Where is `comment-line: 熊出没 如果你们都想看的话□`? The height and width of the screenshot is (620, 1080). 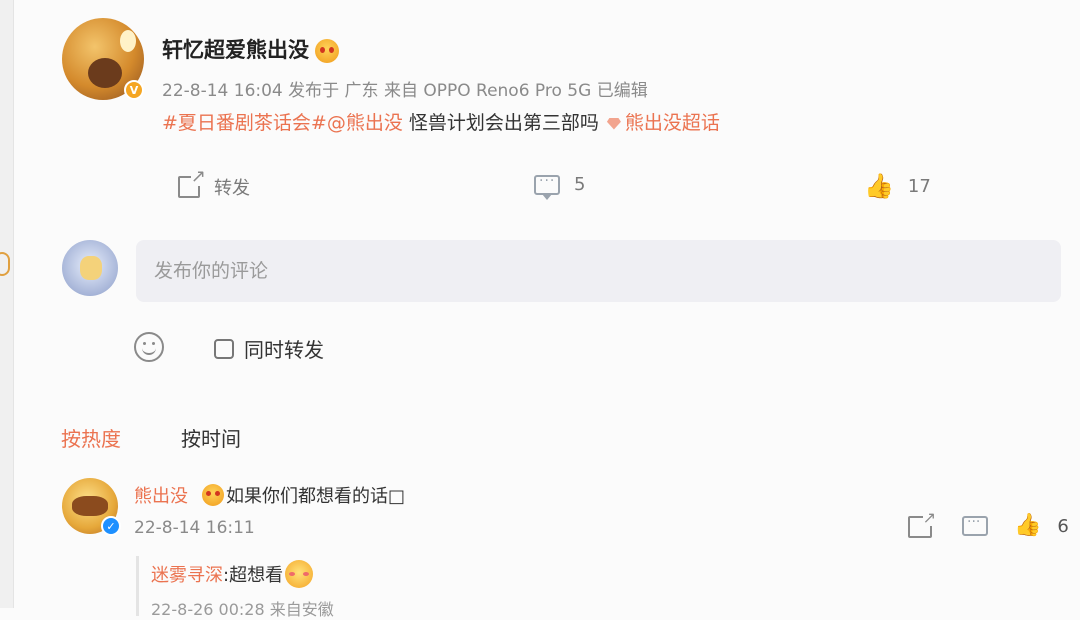 comment-line: 熊出没 如果你们都想看的话□ is located at coordinates (269, 495).